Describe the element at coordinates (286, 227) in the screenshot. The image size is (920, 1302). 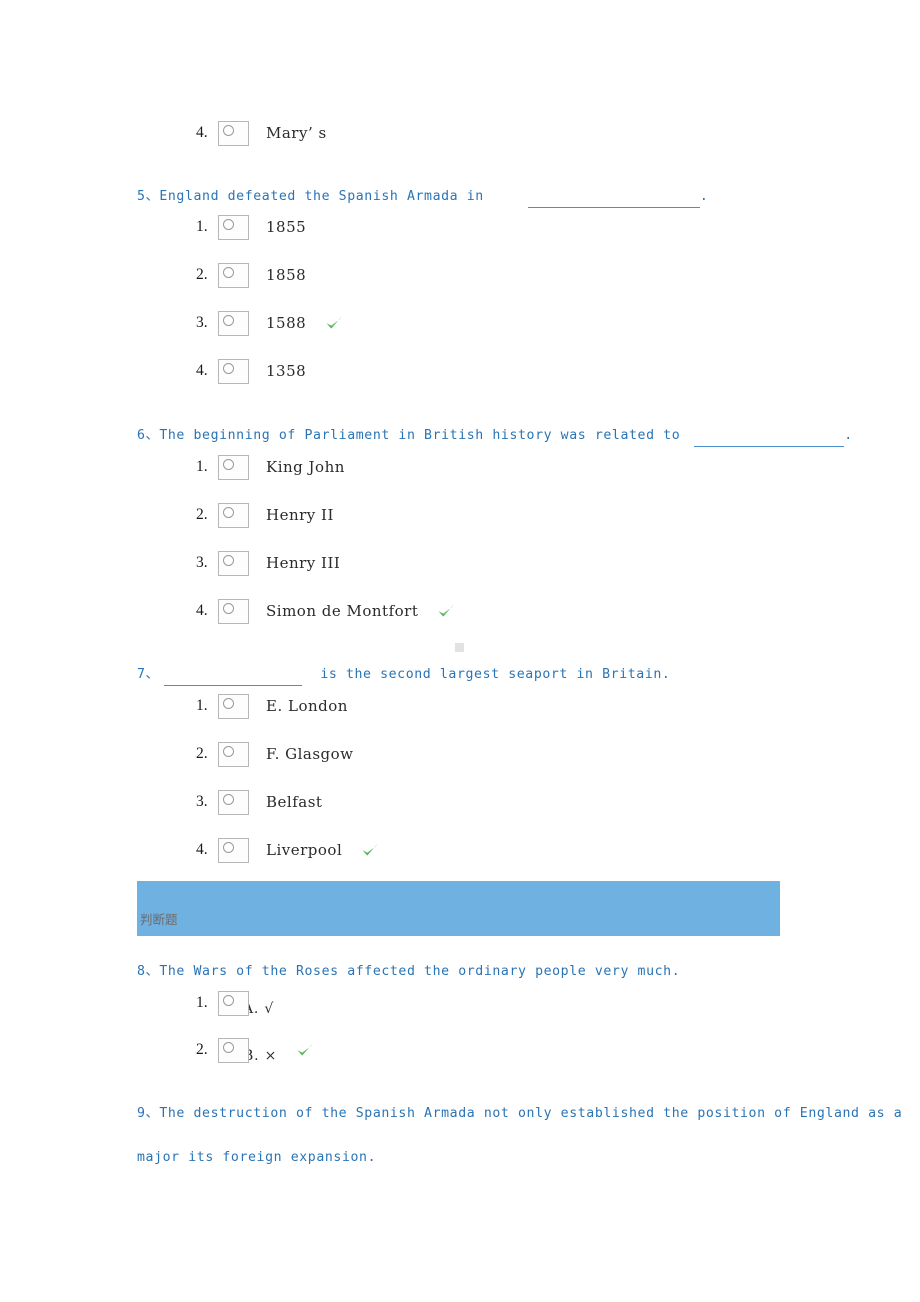
I see `option-label: 1855` at that location.